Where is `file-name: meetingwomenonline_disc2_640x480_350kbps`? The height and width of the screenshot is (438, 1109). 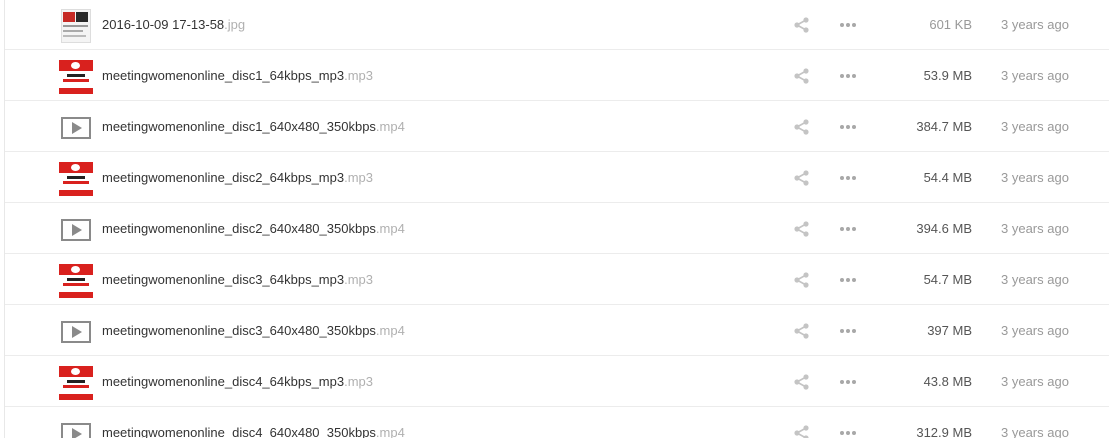 file-name: meetingwomenonline_disc2_640x480_350kbps is located at coordinates (239, 228).